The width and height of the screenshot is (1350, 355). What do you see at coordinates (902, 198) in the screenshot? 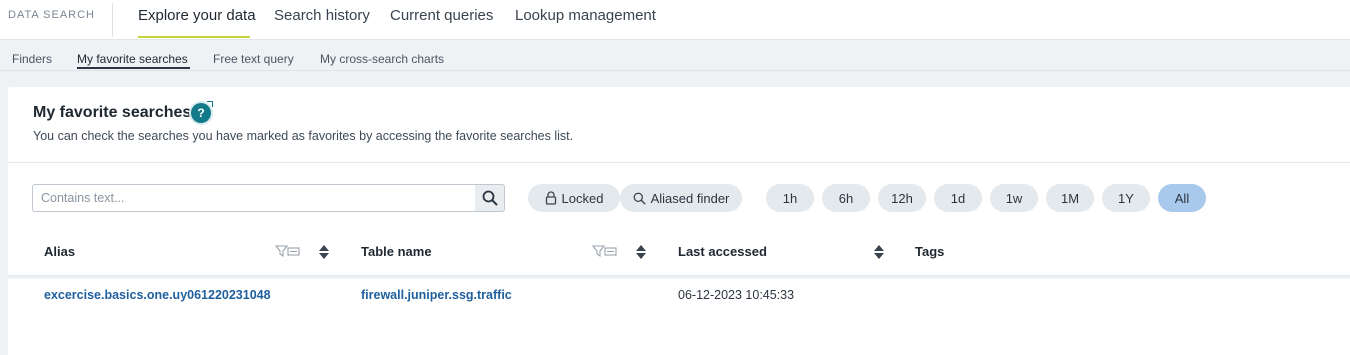
I see `time-range-12h-button: 12h` at bounding box center [902, 198].